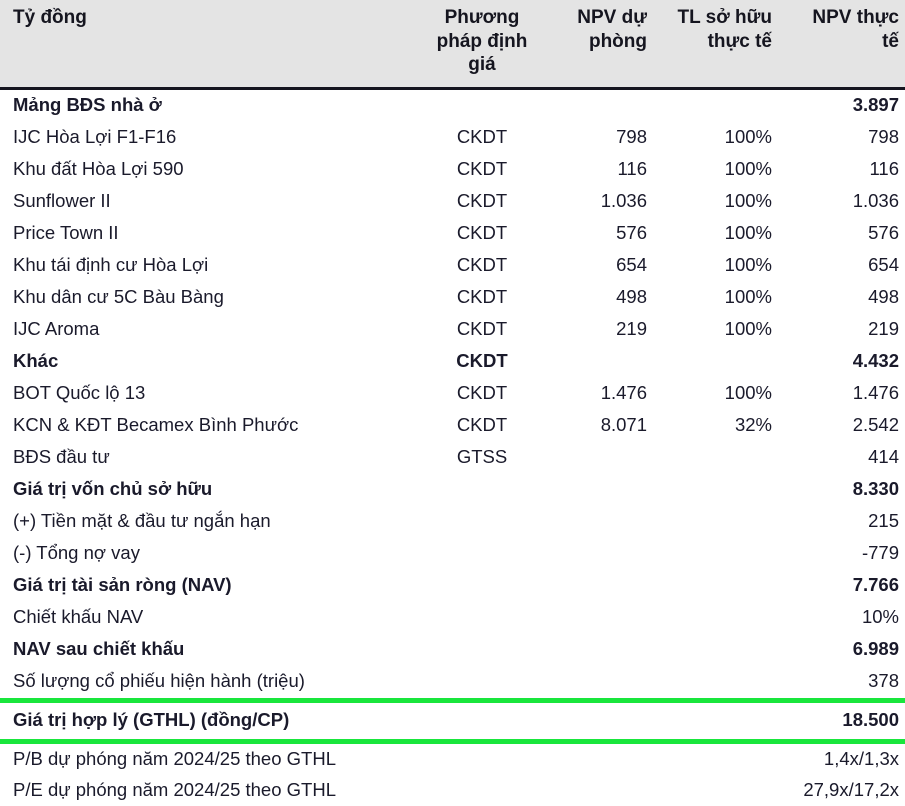 The width and height of the screenshot is (905, 806). I want to click on table-row: Khu đất Hòa Lợi 590 CKDT 116 100% 116, so click(452, 170).